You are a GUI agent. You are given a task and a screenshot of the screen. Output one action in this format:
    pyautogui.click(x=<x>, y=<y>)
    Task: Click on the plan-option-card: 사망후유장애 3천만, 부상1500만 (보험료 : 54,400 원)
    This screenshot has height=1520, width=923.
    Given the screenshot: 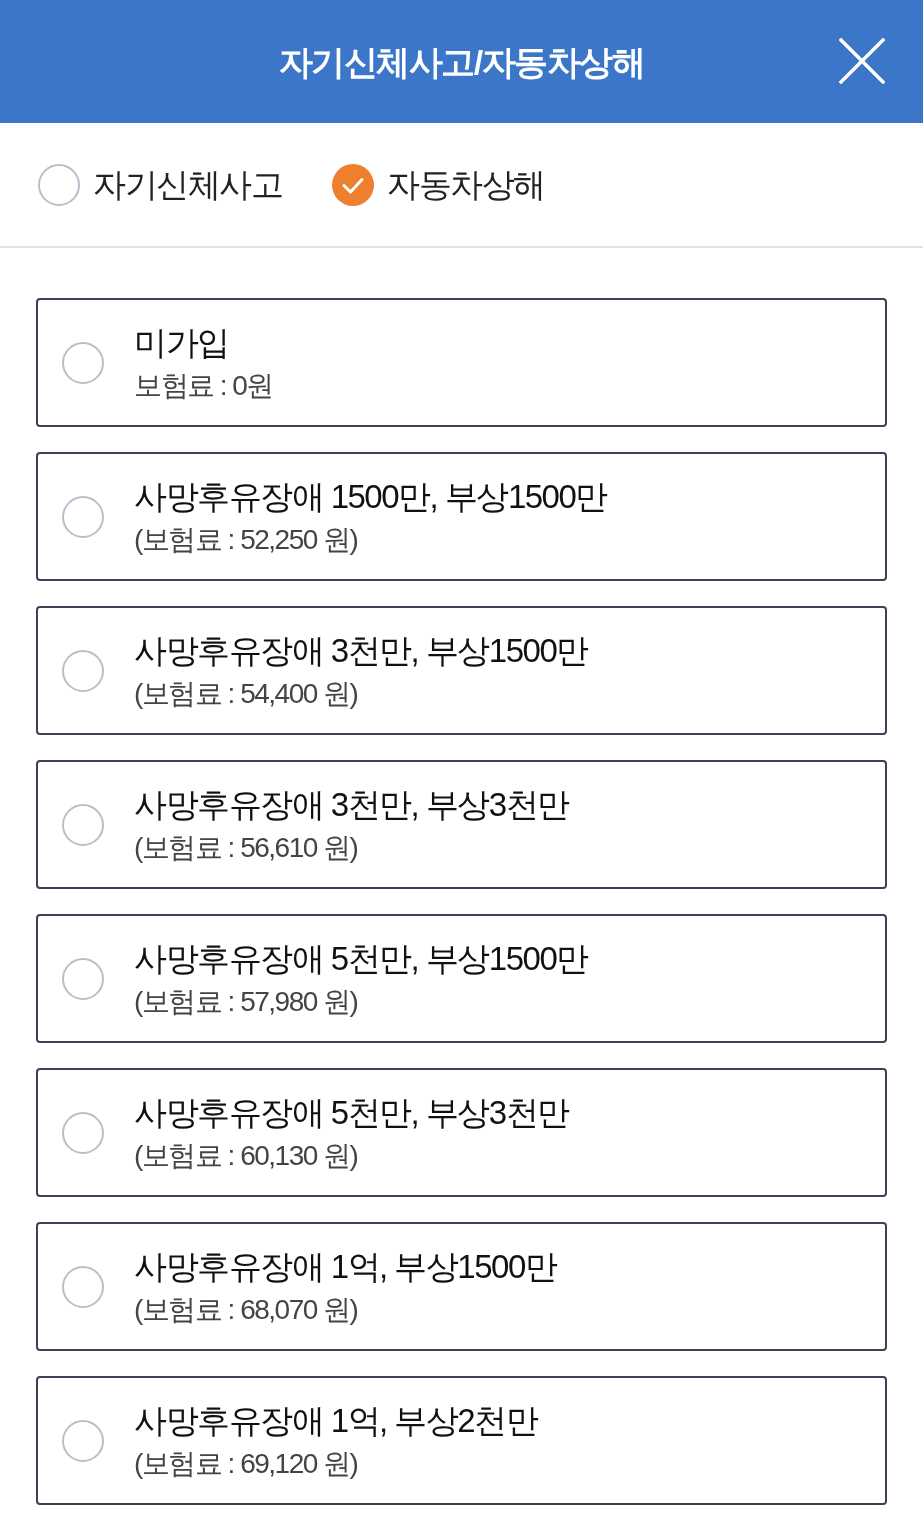 What is the action you would take?
    pyautogui.click(x=461, y=670)
    